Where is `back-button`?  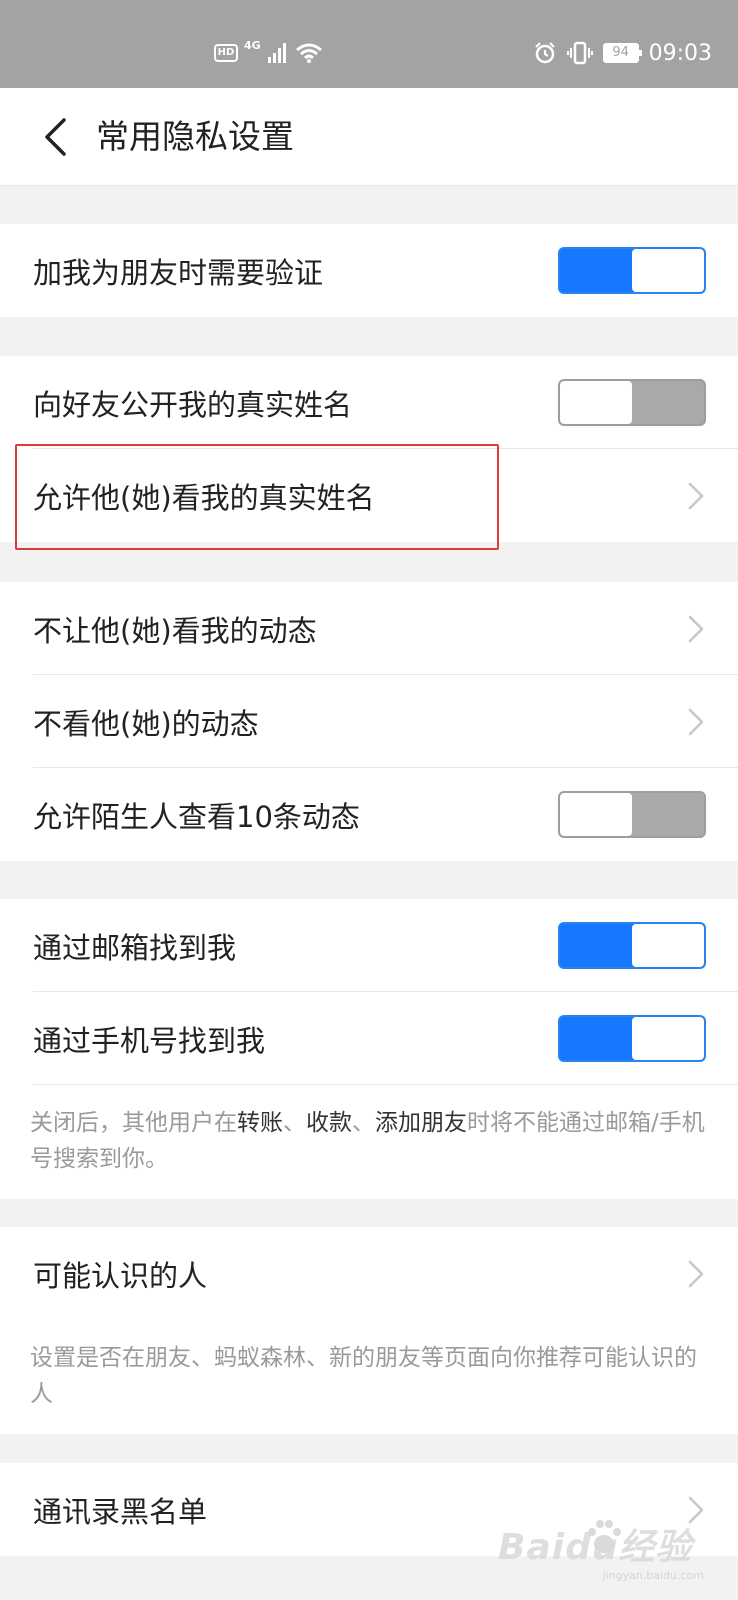
back-button is located at coordinates (55, 137).